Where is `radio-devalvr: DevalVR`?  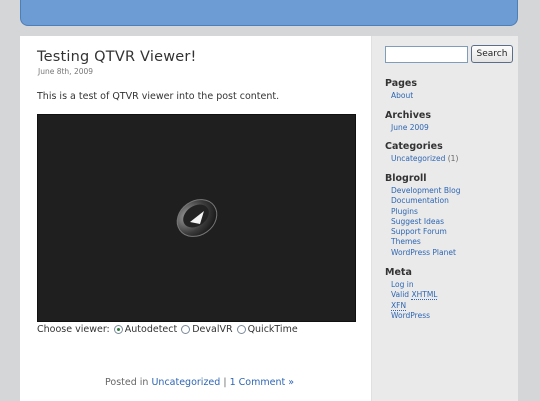 radio-devalvr: DevalVR is located at coordinates (207, 329).